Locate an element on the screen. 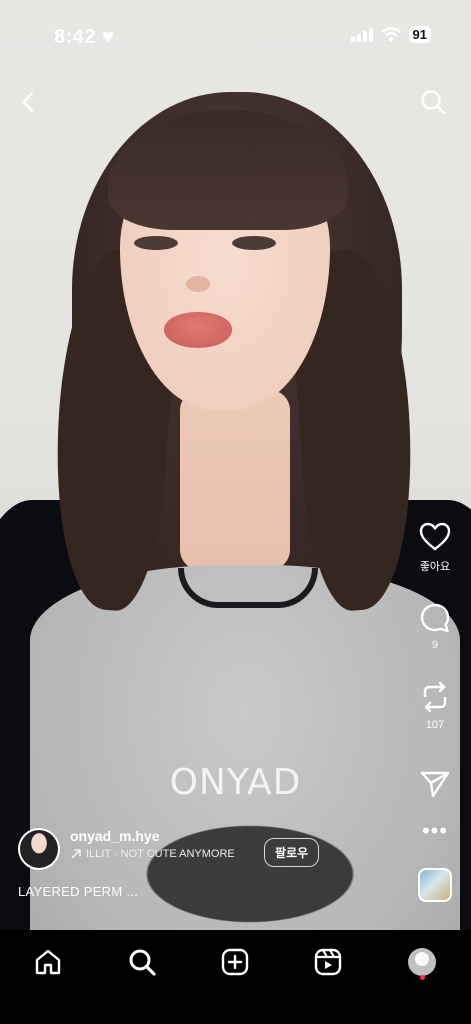  status-time: 8:42 ♥ is located at coordinates (84, 37).